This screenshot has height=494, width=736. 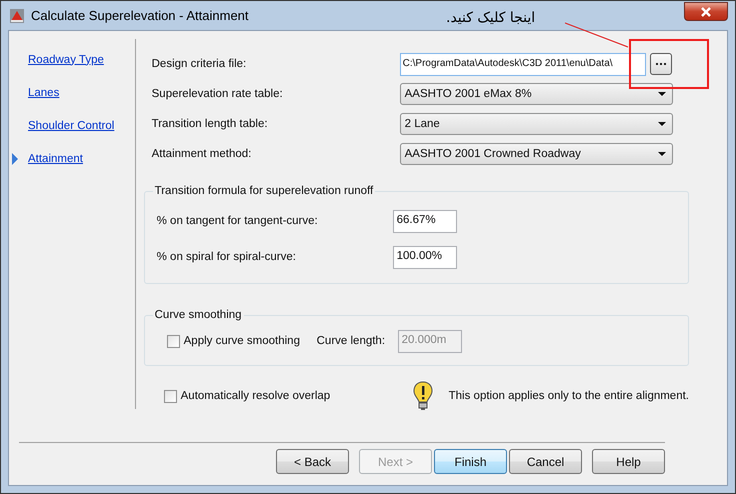 I want to click on field-label: % on spiral for spiral-curve:, so click(x=226, y=257).